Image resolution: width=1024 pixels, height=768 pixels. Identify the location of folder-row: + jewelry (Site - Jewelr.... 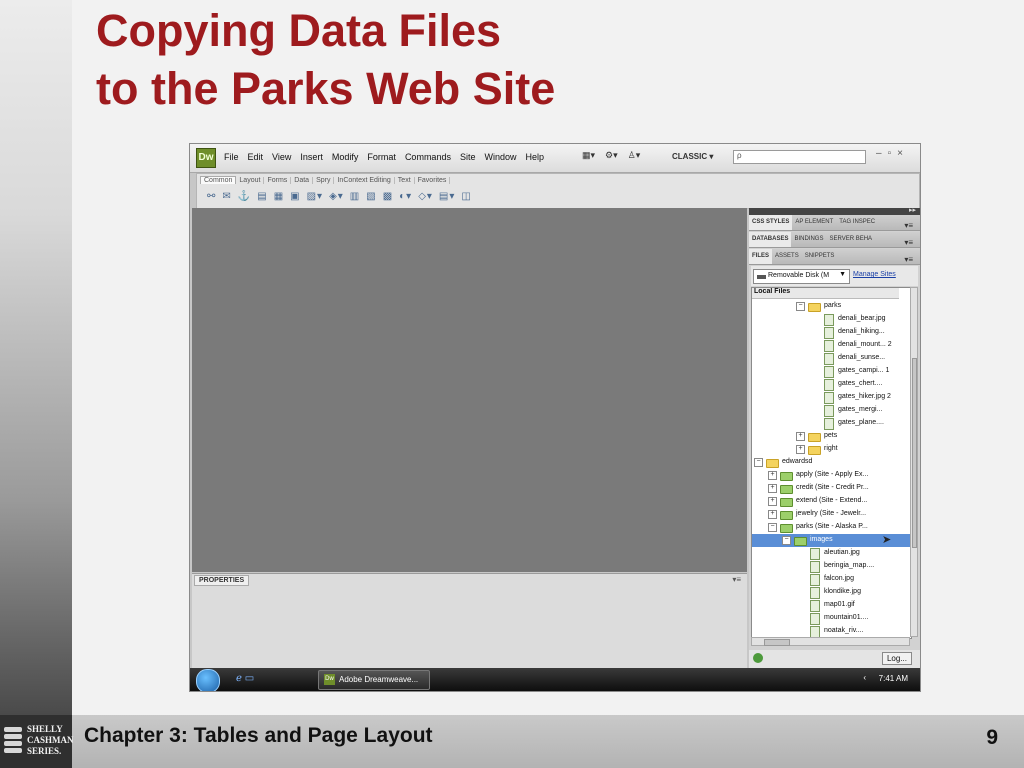
(831, 514).